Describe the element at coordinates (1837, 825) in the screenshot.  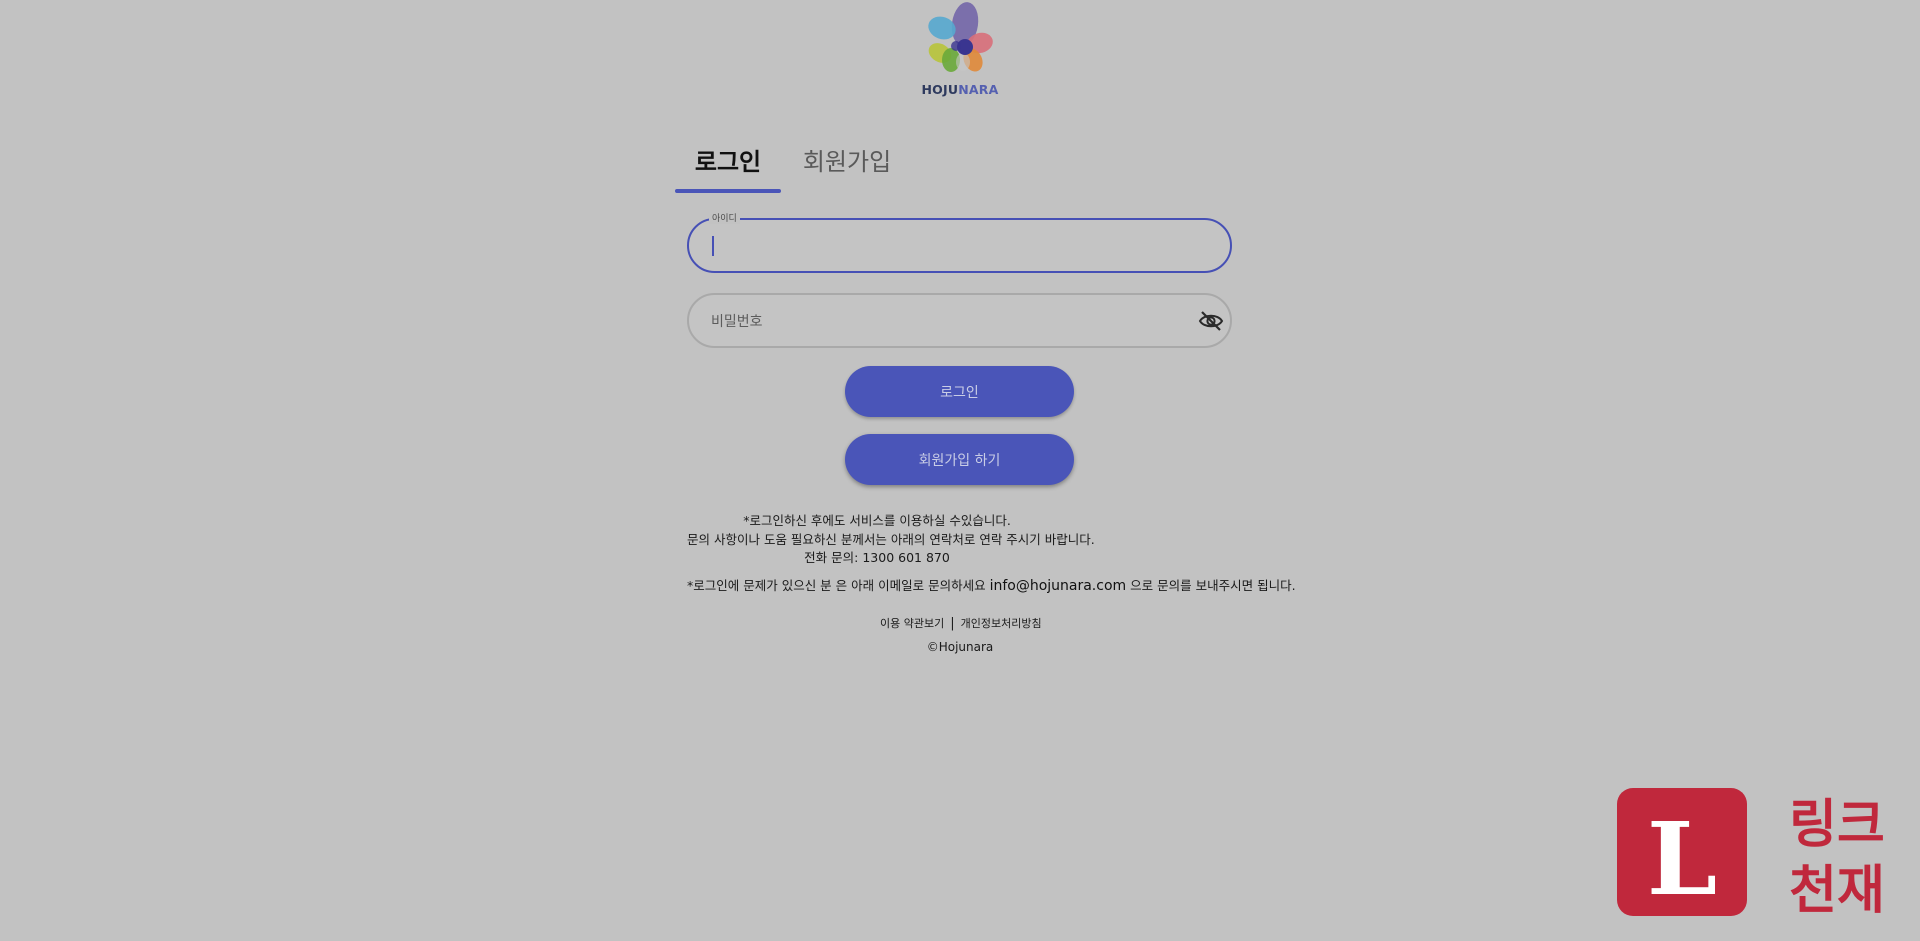
I see `svg-text: 링크` at that location.